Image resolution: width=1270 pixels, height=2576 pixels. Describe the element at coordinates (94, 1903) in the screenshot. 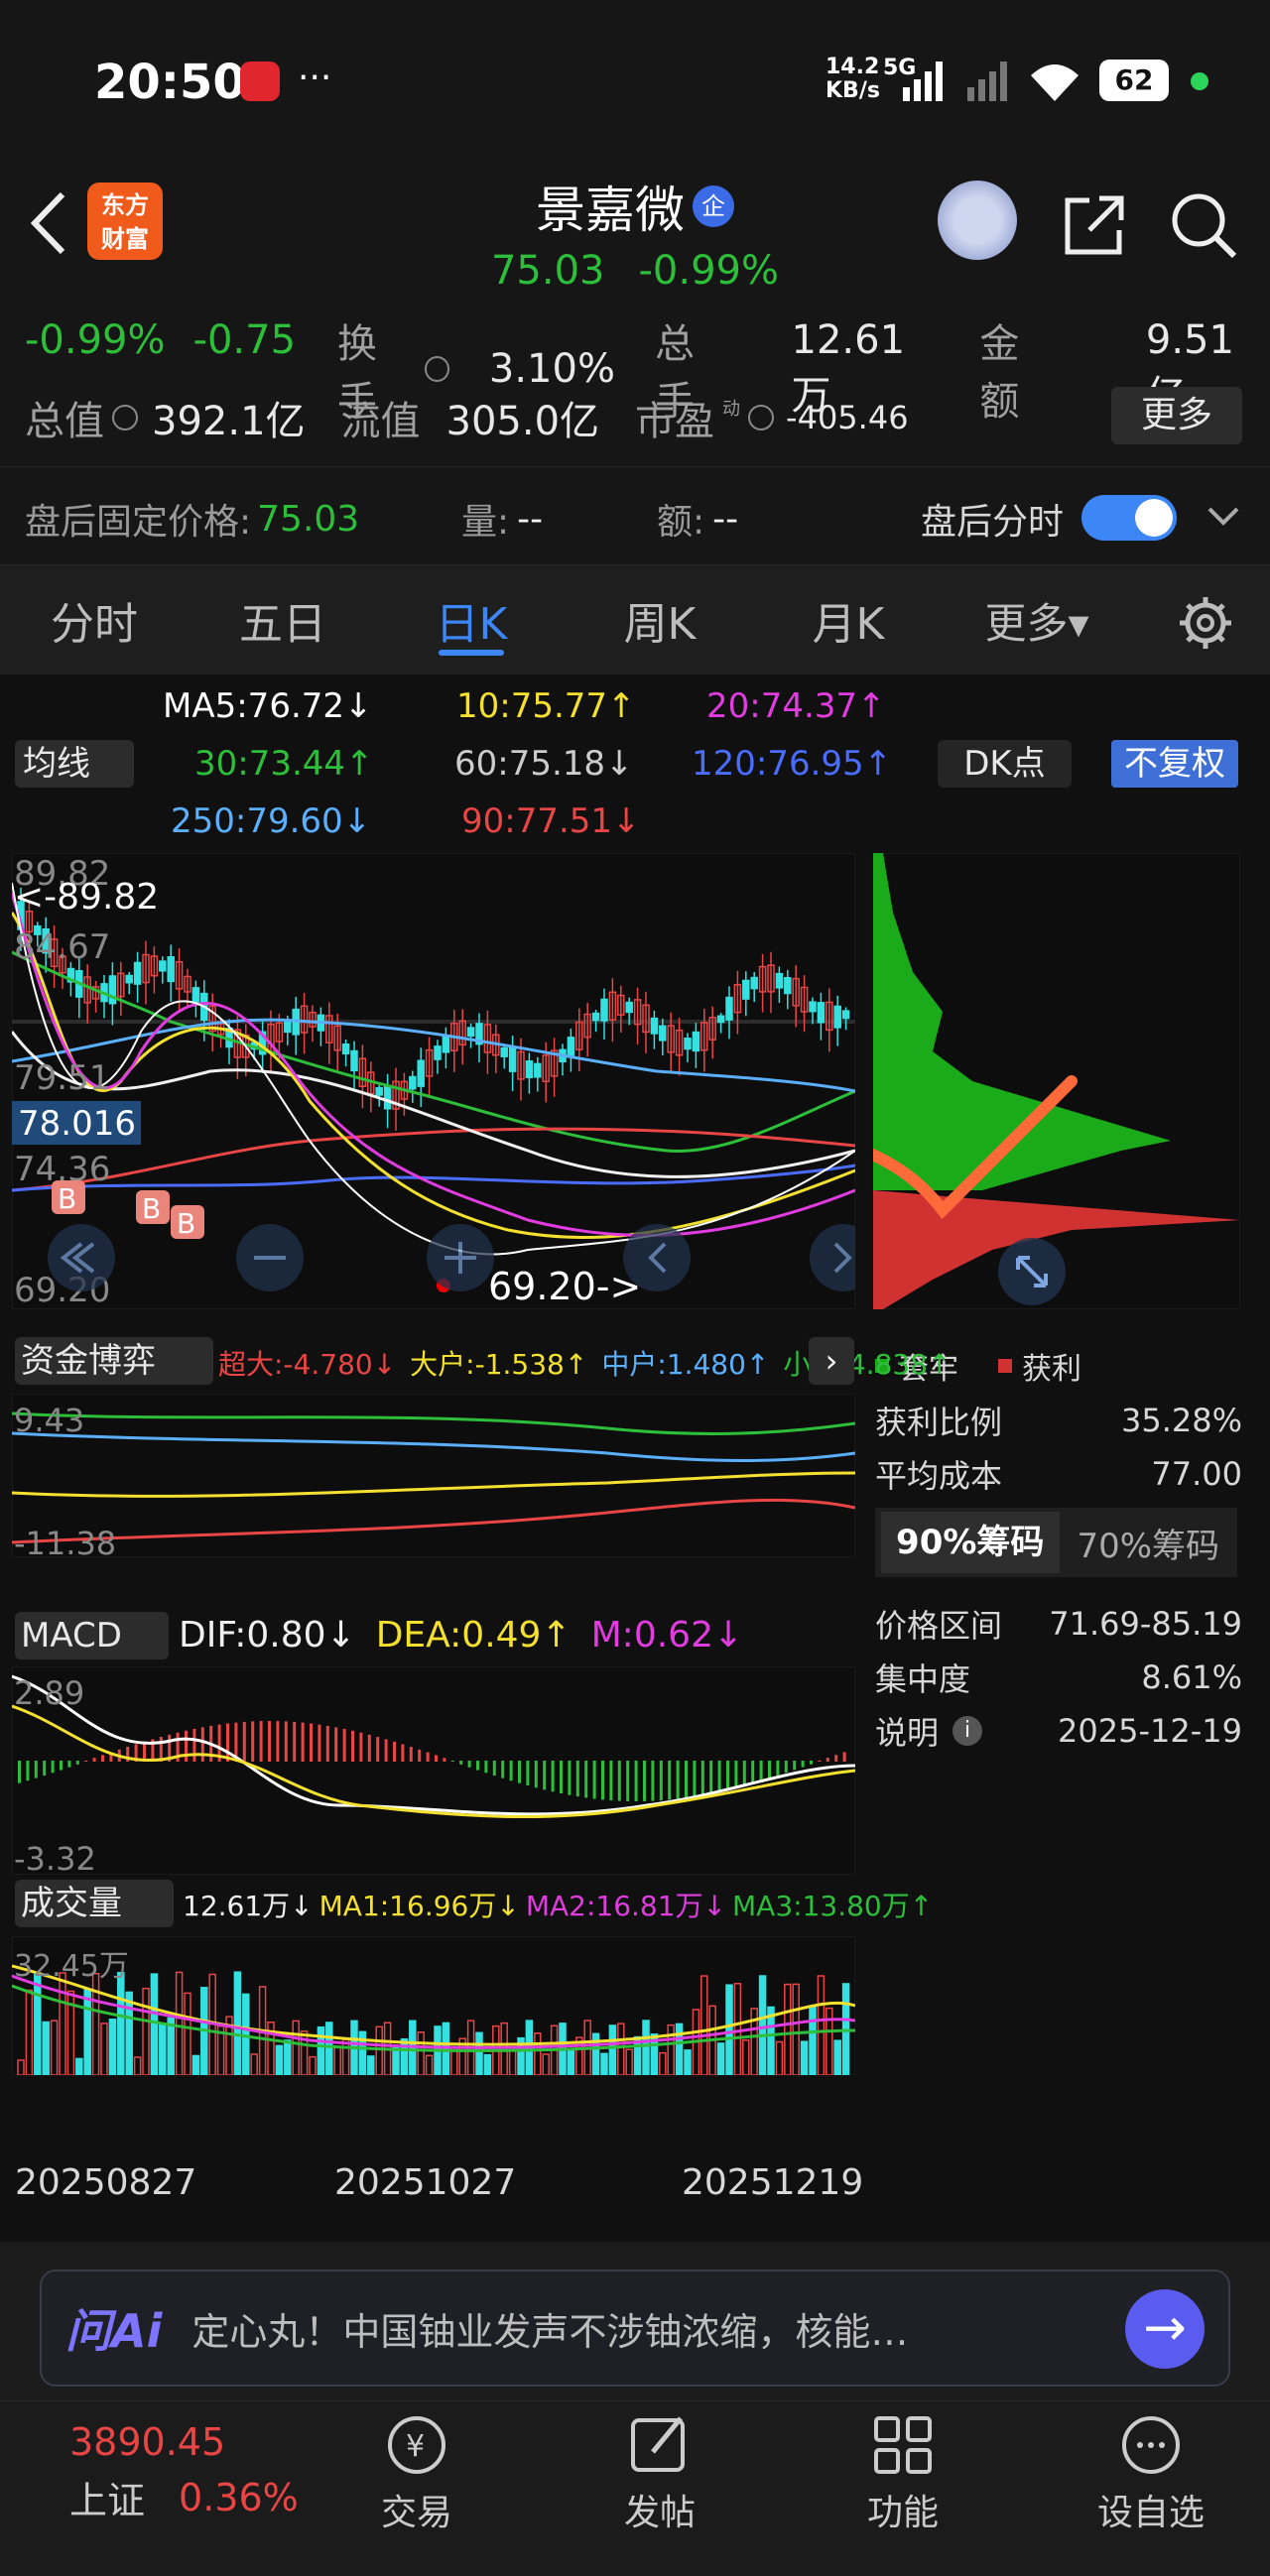

I see `volume-button: 成交量` at that location.